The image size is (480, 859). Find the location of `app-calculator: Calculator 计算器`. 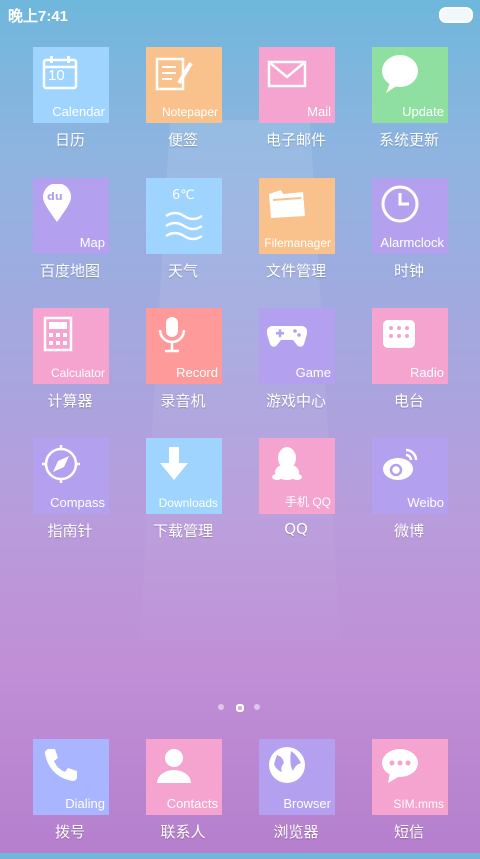

app-calculator: Calculator 计算器 is located at coordinates (70, 368).